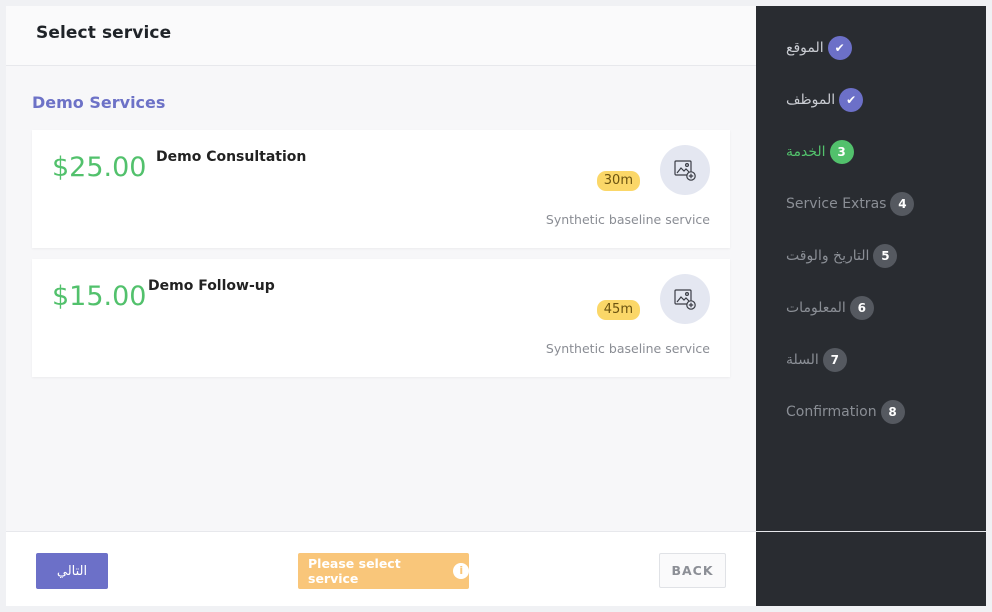 The width and height of the screenshot is (992, 612). I want to click on service-price: $25.00, so click(99, 167).